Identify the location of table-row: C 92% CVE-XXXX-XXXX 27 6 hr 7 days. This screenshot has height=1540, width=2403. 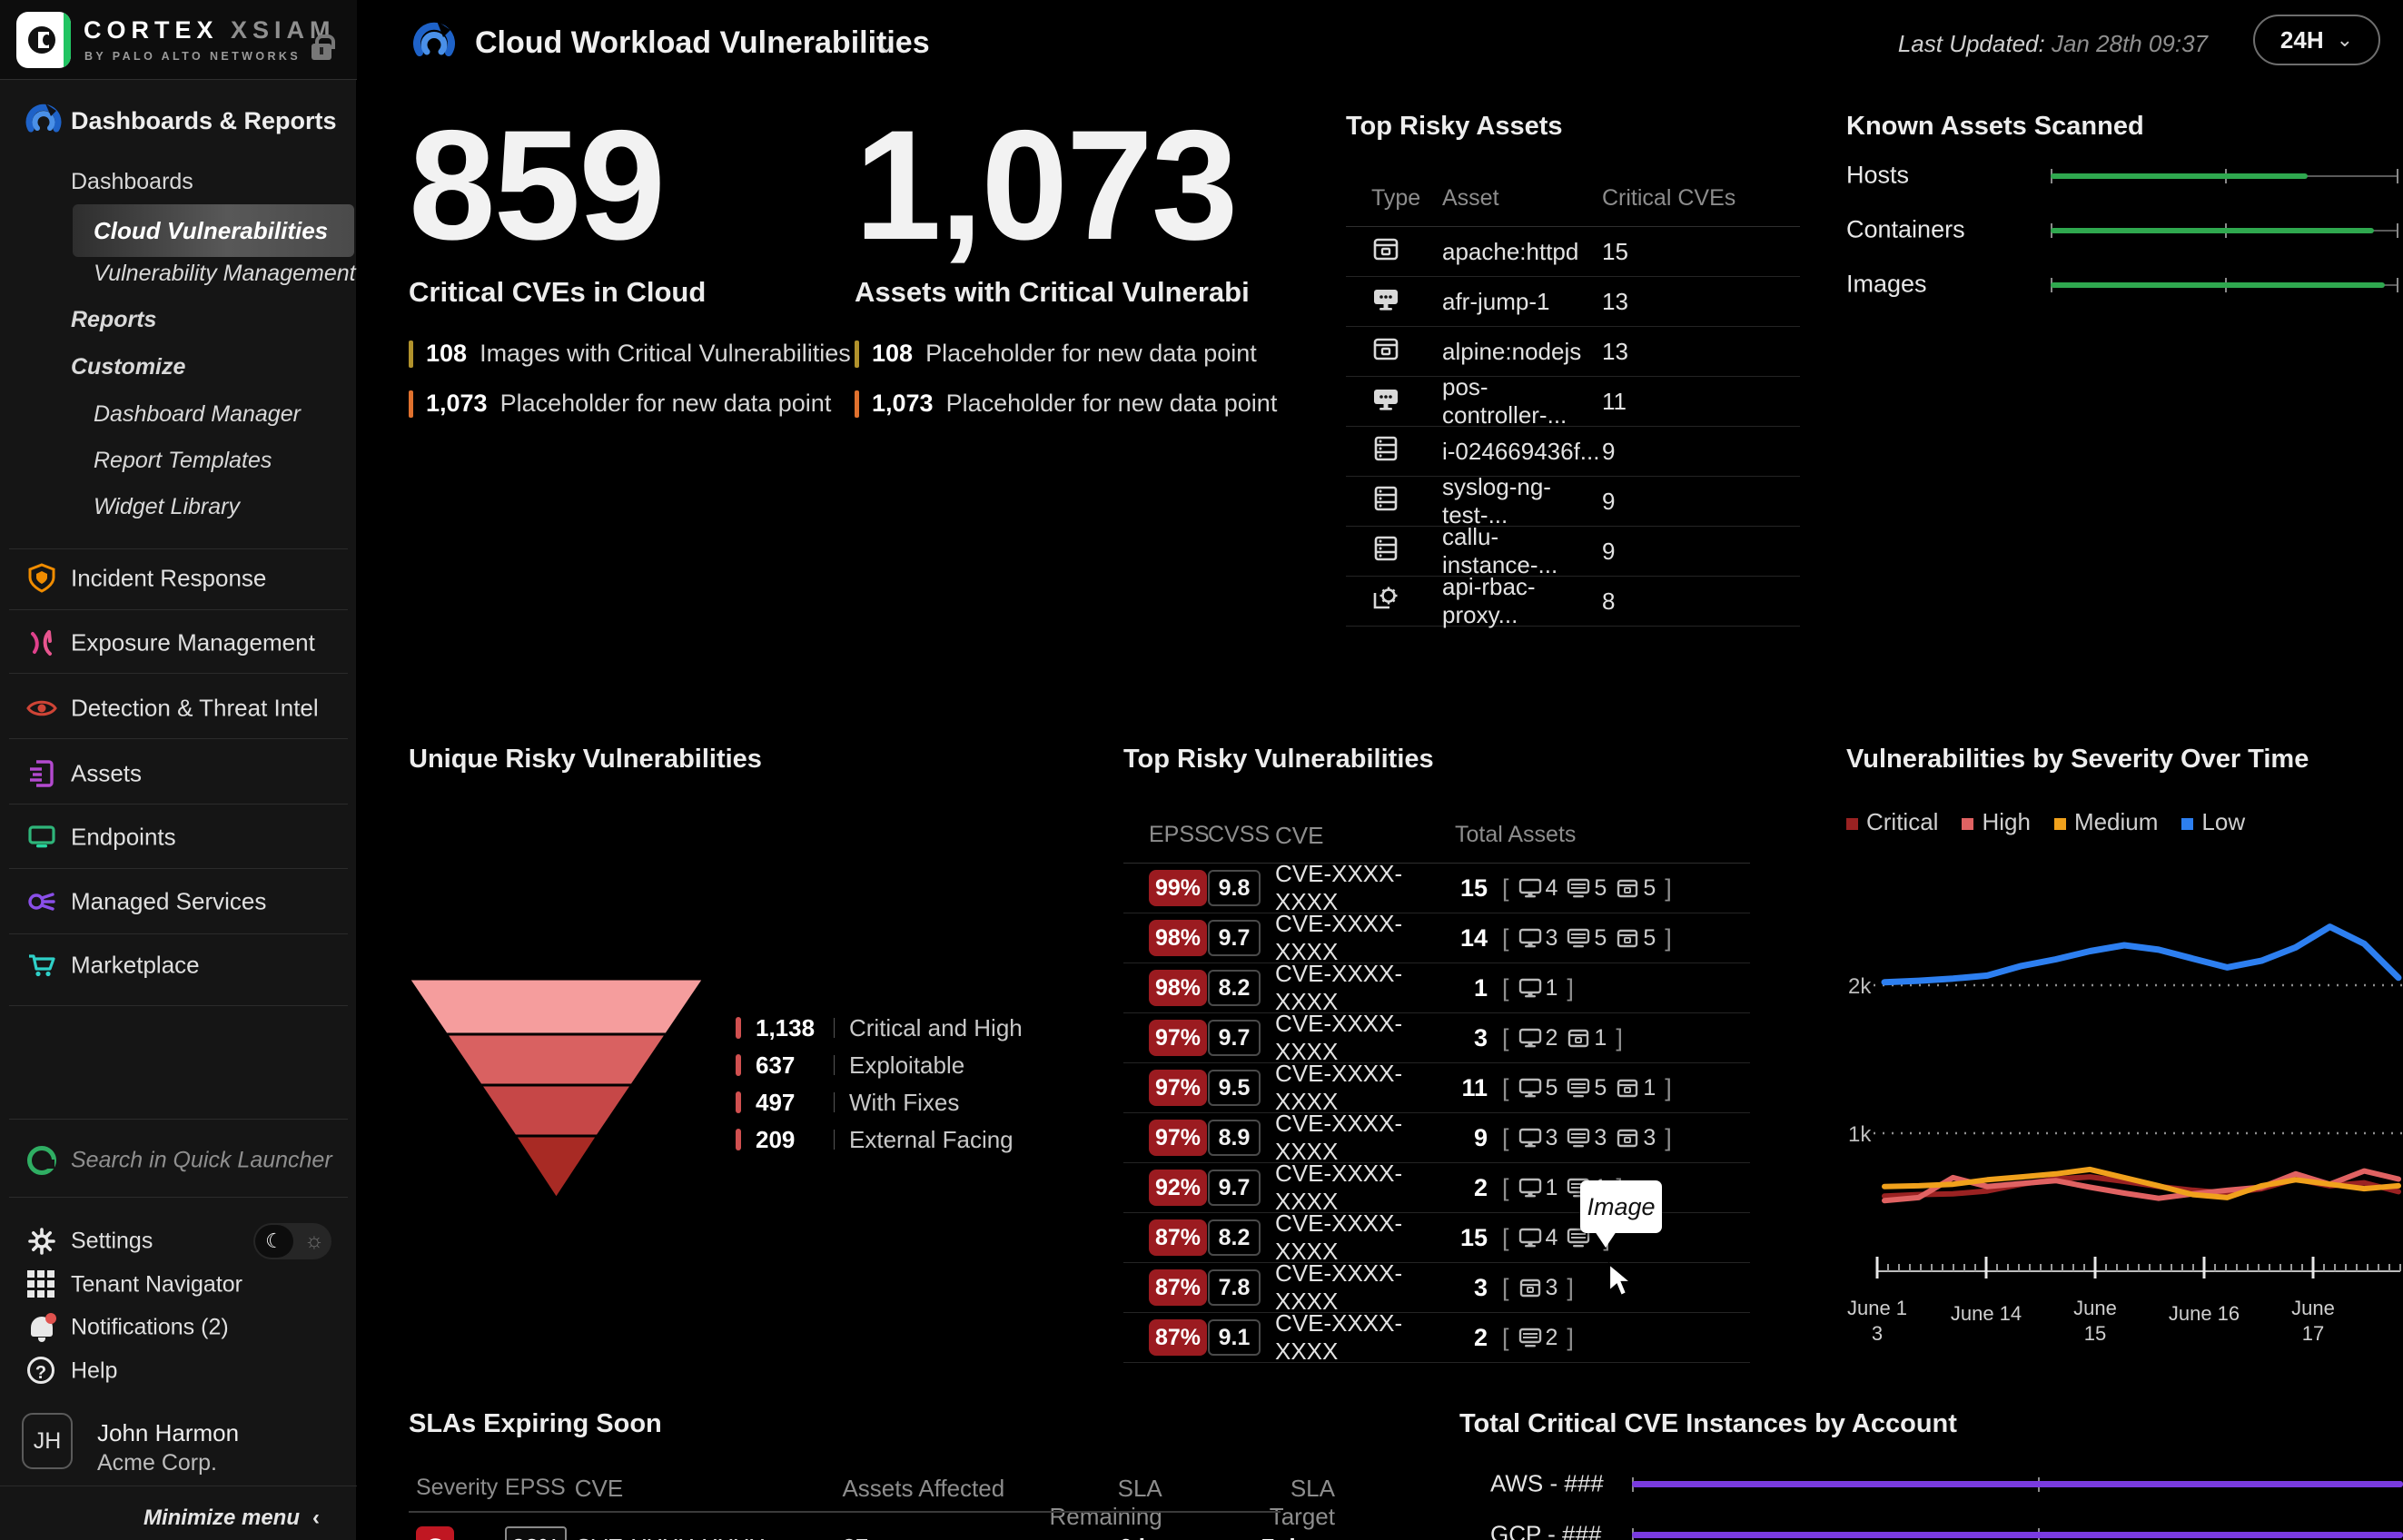
(872, 1530).